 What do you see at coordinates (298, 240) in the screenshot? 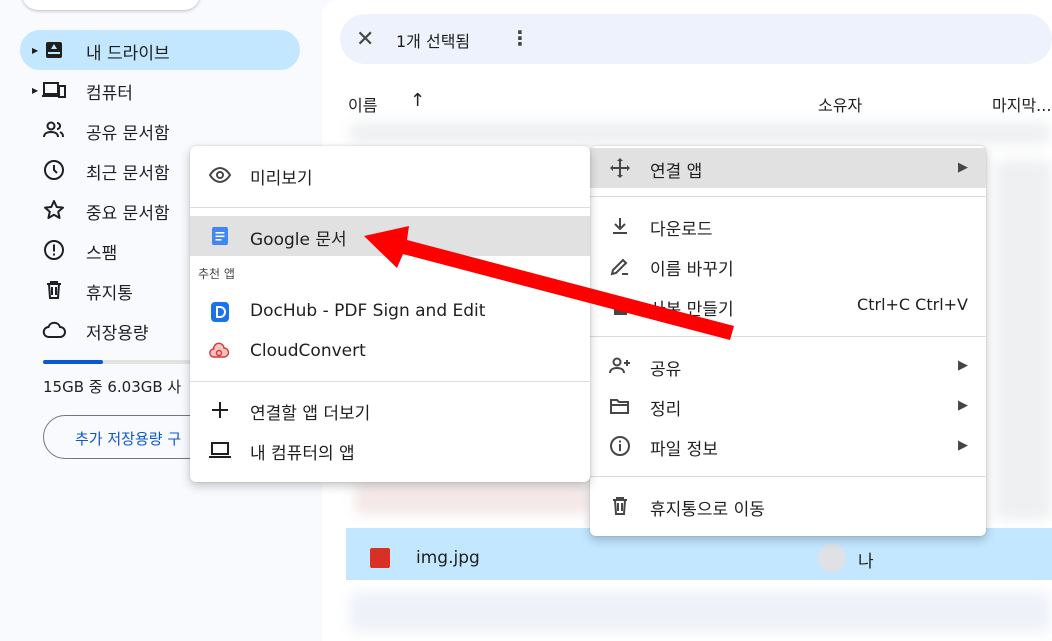
I see `menu-item-label: Google 문서` at bounding box center [298, 240].